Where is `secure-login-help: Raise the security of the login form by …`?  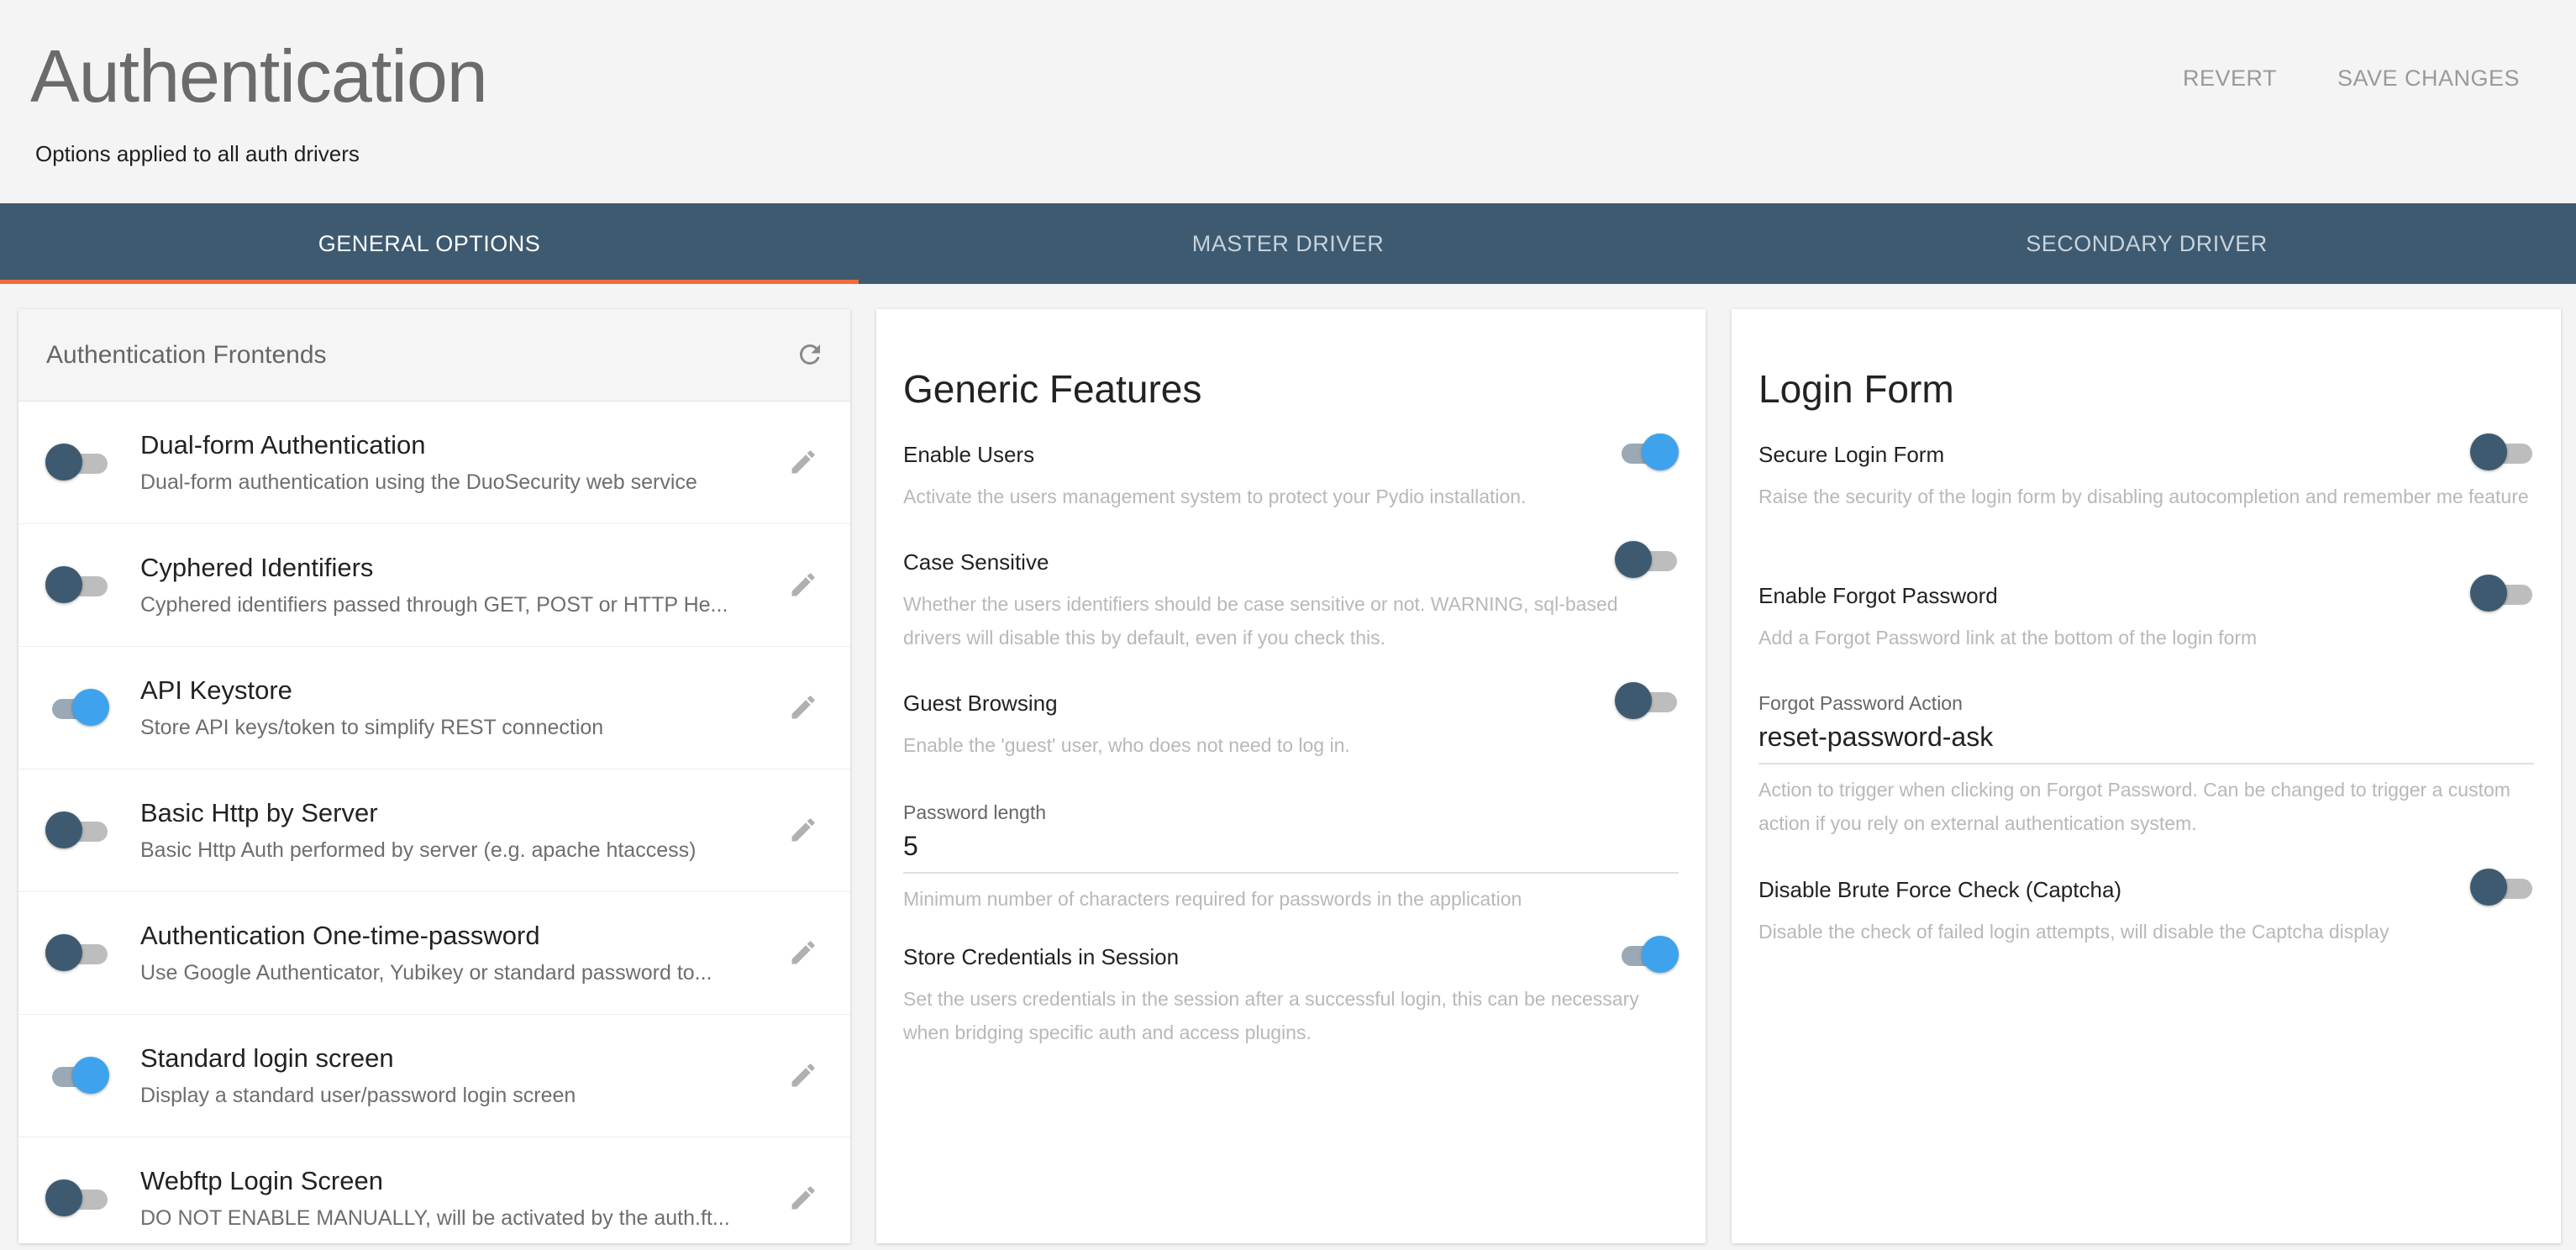 secure-login-help: Raise the security of the login form by … is located at coordinates (2144, 496).